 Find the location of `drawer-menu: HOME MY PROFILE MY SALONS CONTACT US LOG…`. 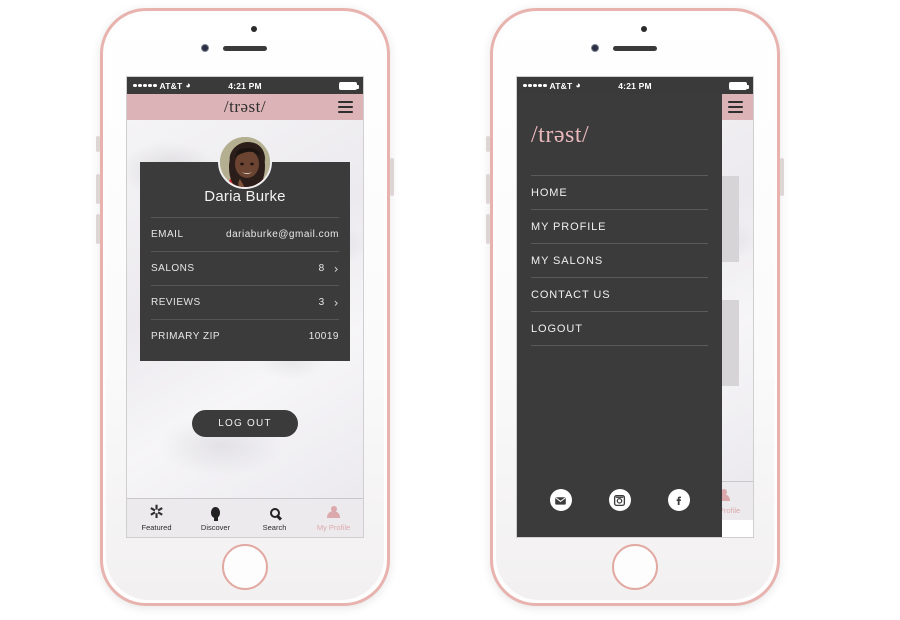

drawer-menu: HOME MY PROFILE MY SALONS CONTACT US LOG… is located at coordinates (619, 260).